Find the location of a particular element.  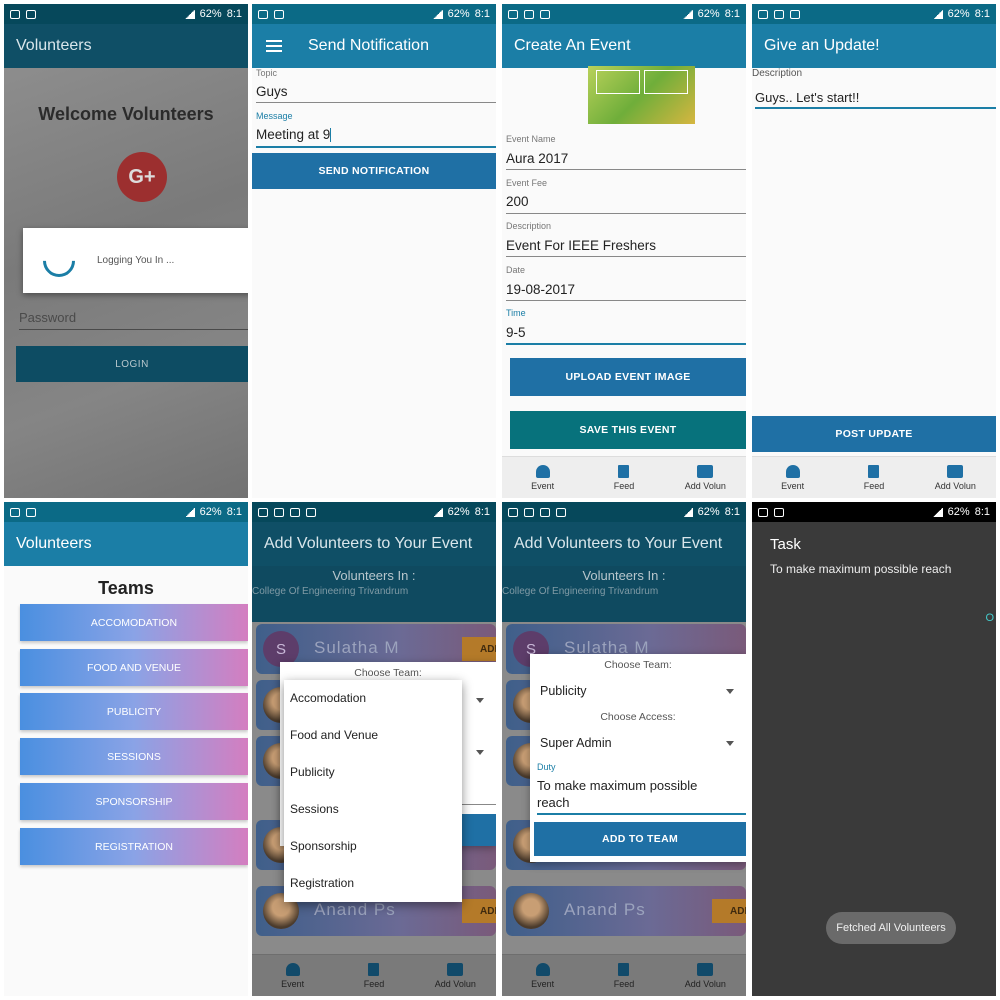

task-description: To make maximum possible reach is located at coordinates (861, 569).